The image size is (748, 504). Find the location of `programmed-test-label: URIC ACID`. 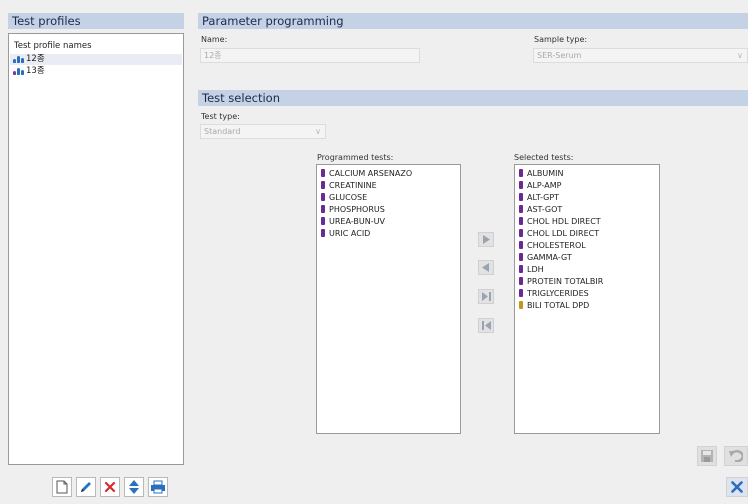

programmed-test-label: URIC ACID is located at coordinates (350, 233).